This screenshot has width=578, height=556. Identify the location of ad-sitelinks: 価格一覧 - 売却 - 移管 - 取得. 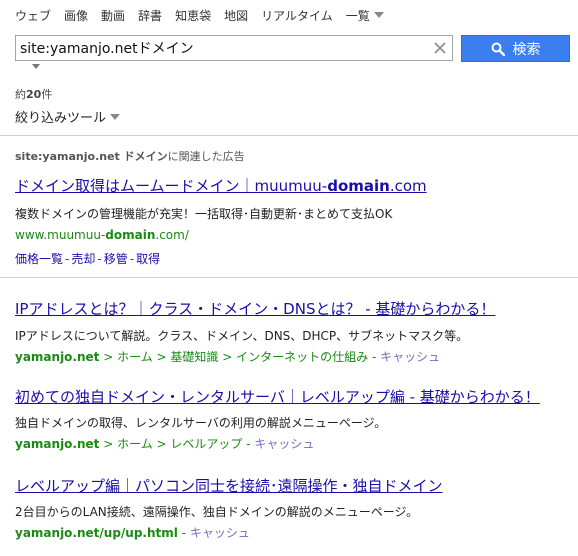
(88, 259).